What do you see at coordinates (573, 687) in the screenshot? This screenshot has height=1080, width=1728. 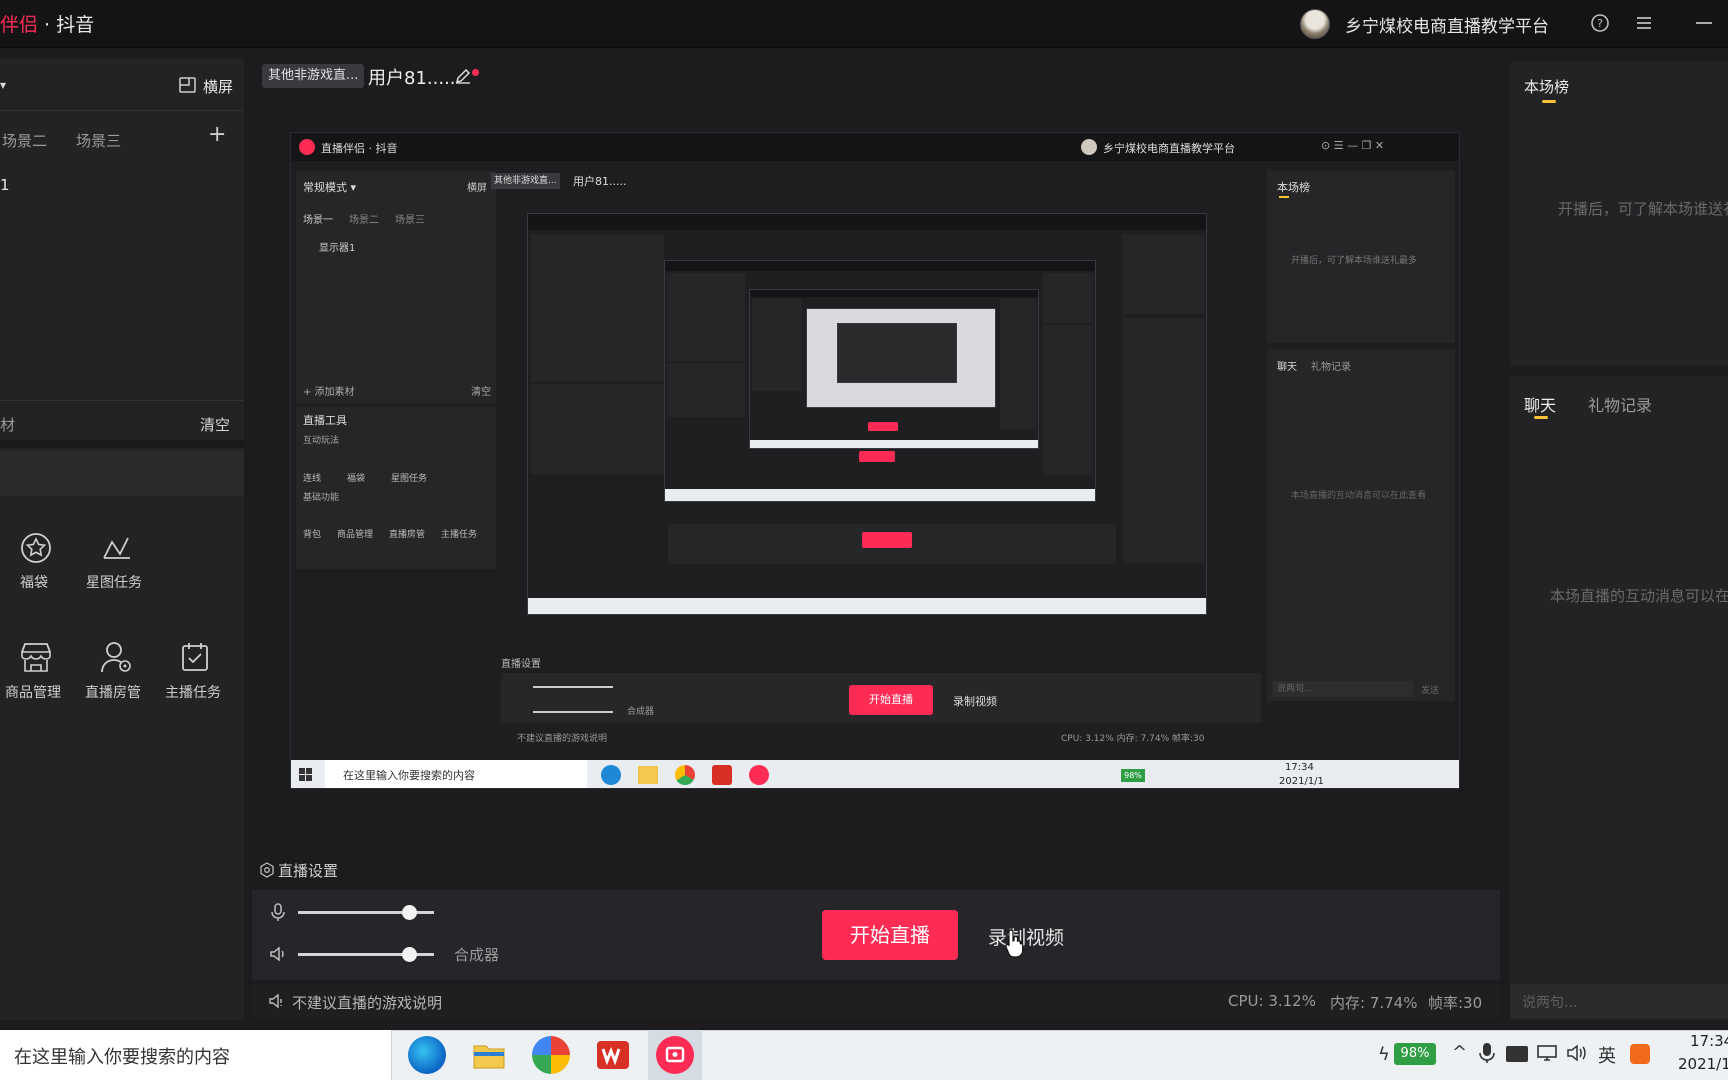 I see `preview-mic-slider` at bounding box center [573, 687].